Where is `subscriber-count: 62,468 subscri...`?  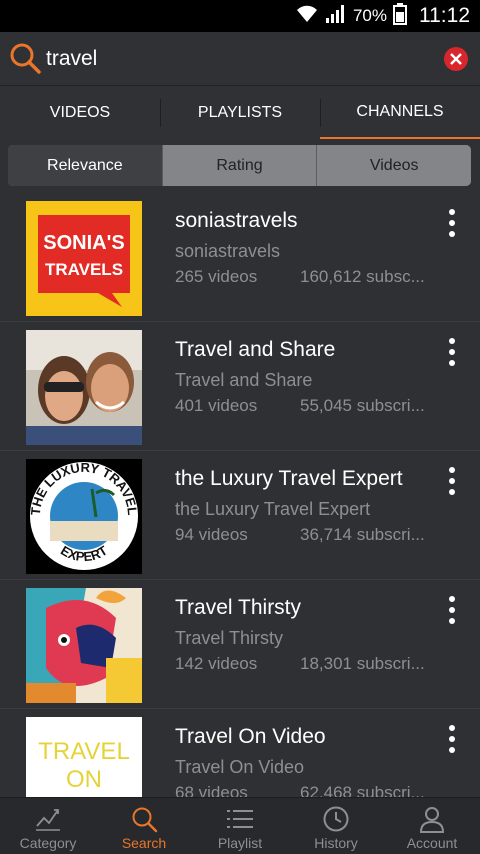 subscriber-count: 62,468 subscri... is located at coordinates (362, 790).